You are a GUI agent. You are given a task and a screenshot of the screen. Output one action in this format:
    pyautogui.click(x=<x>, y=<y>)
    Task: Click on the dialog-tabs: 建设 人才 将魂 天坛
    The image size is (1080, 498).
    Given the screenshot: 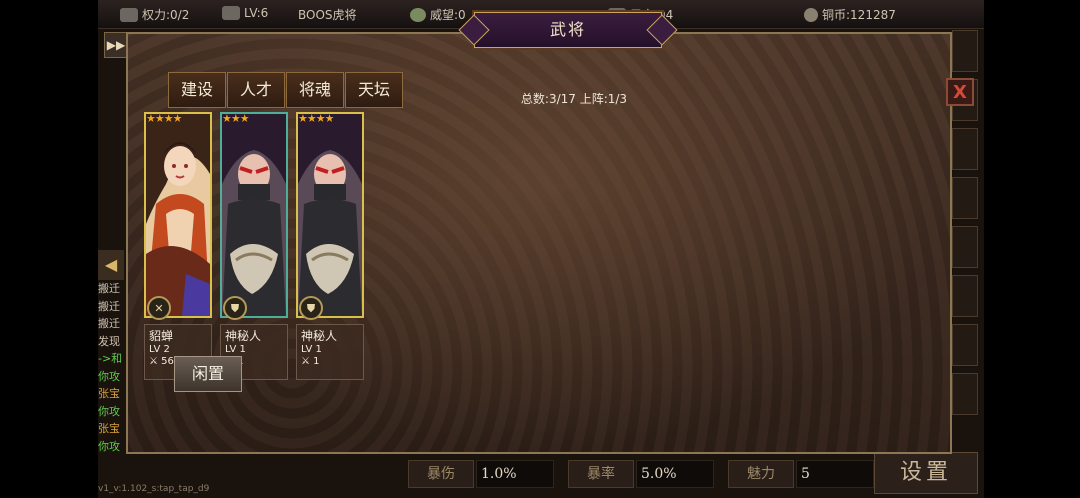 What is the action you would take?
    pyautogui.click(x=286, y=90)
    